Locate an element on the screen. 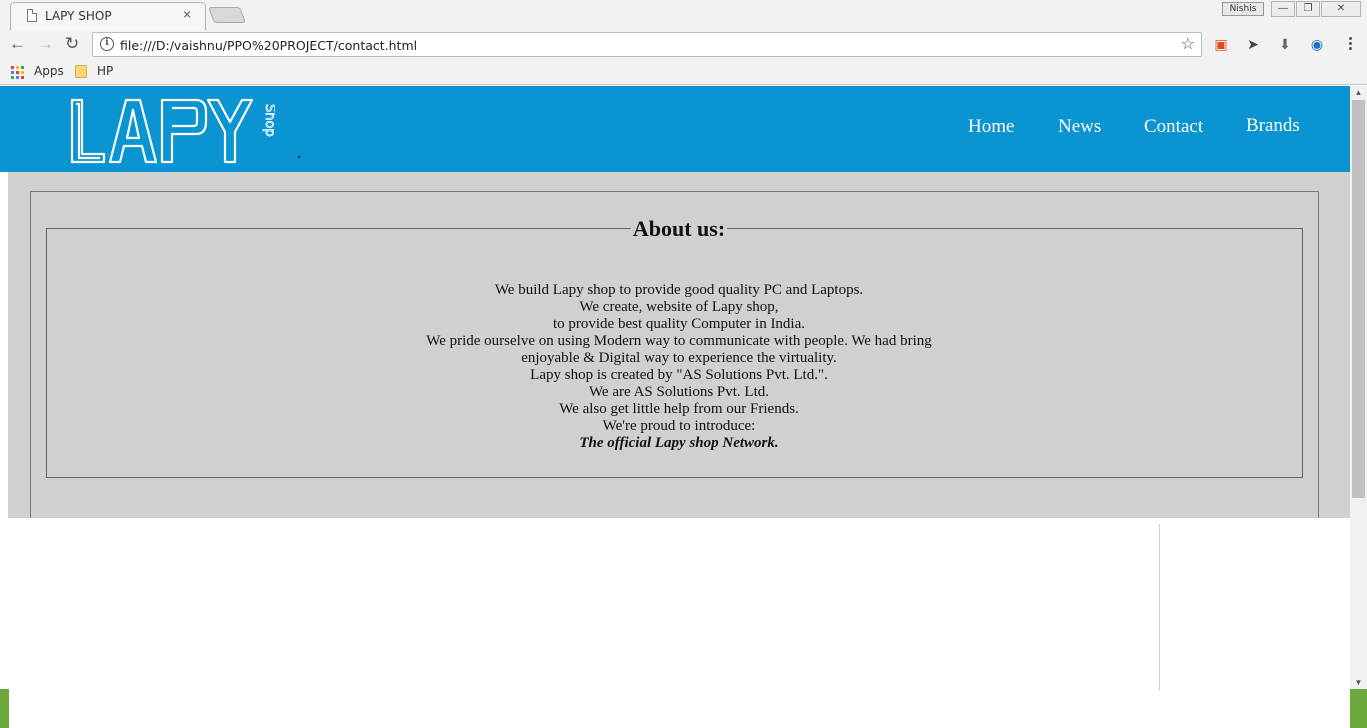 The image size is (1367, 728). close-window-button: ✕ is located at coordinates (1341, 9).